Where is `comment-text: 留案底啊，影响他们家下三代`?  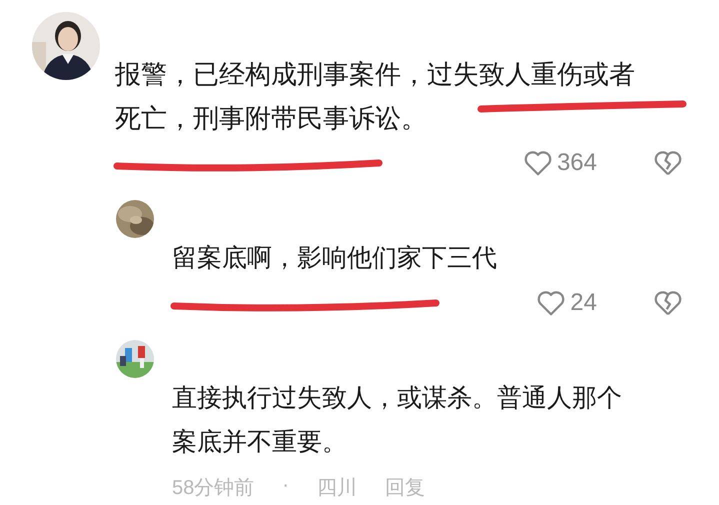 comment-text: 留案底啊，影响他们家下三代 is located at coordinates (334, 258).